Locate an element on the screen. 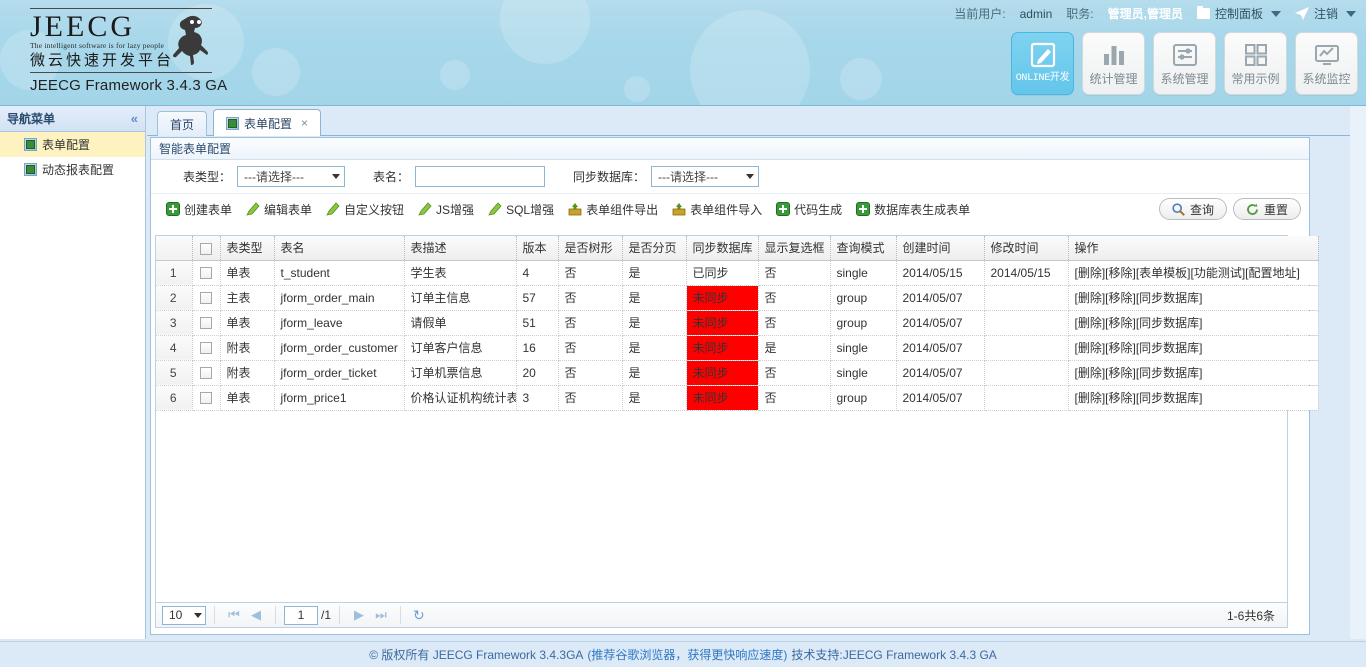 Image resolution: width=1366 pixels, height=667 pixels. tab-form-config: 表单配置 × is located at coordinates (267, 122).